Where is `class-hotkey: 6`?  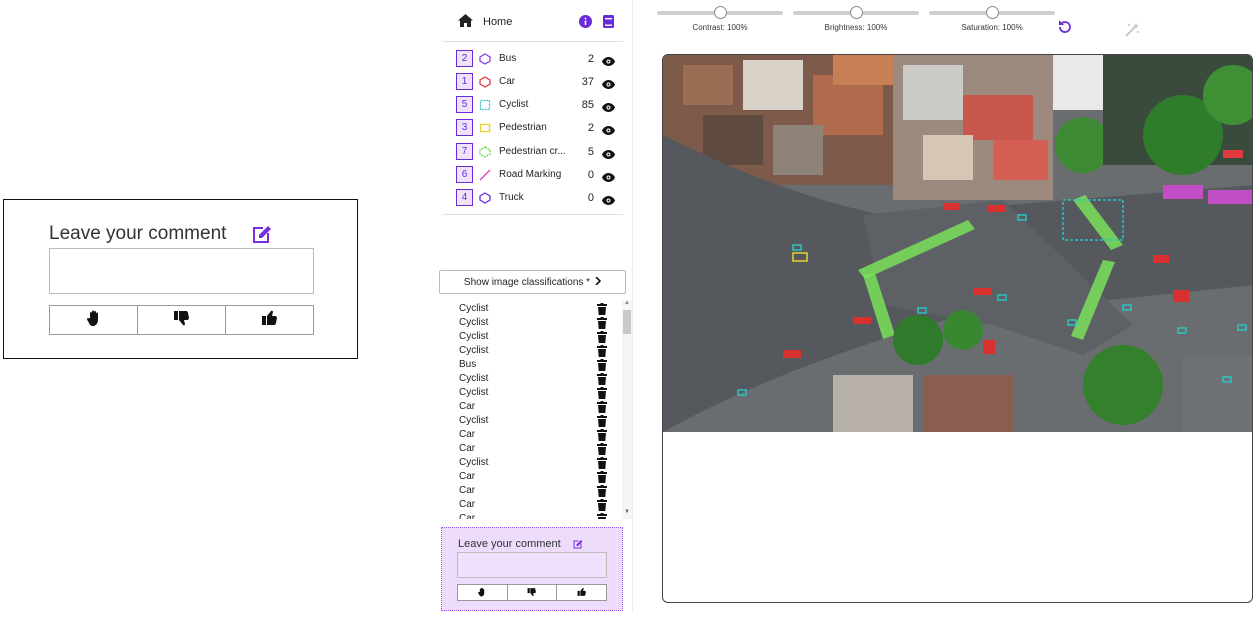
class-hotkey: 6 is located at coordinates (464, 174).